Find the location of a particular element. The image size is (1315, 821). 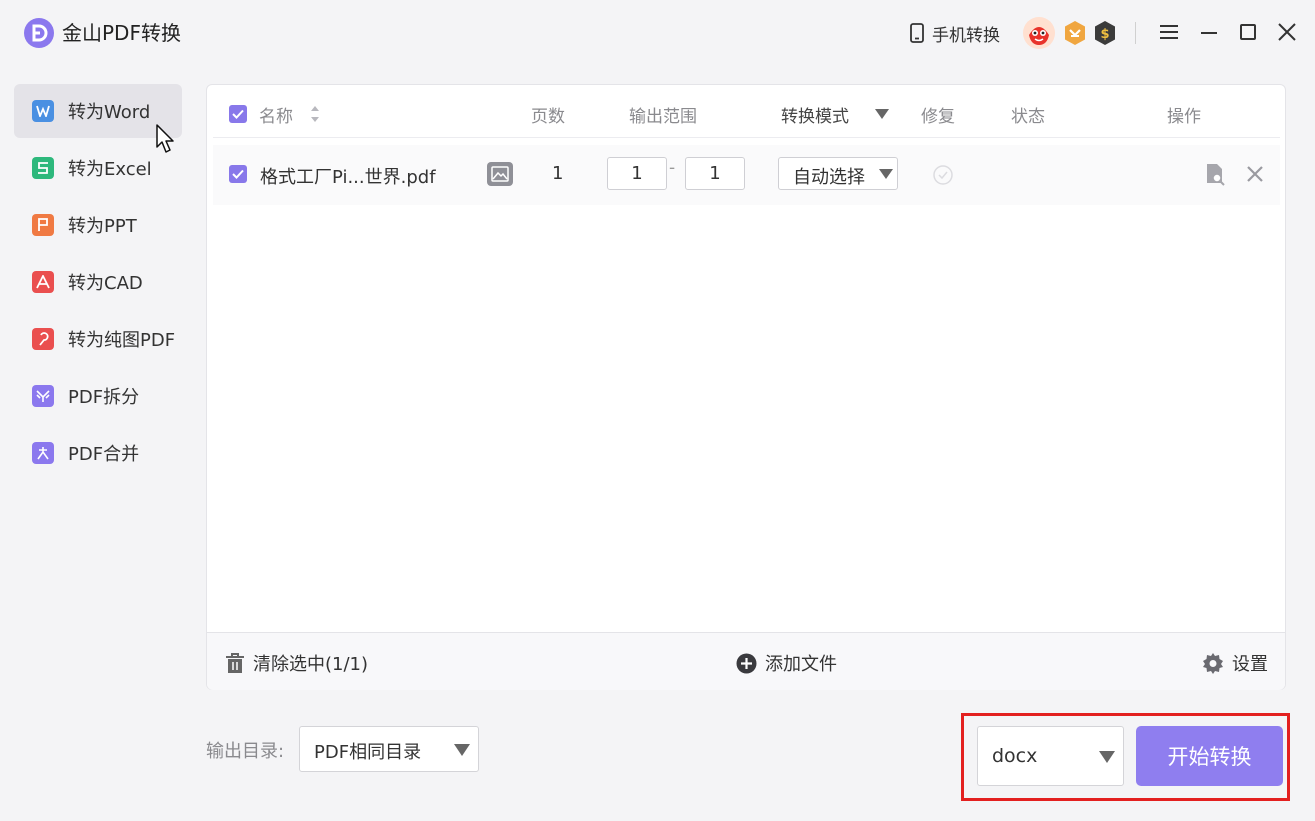

image-icon is located at coordinates (500, 174).